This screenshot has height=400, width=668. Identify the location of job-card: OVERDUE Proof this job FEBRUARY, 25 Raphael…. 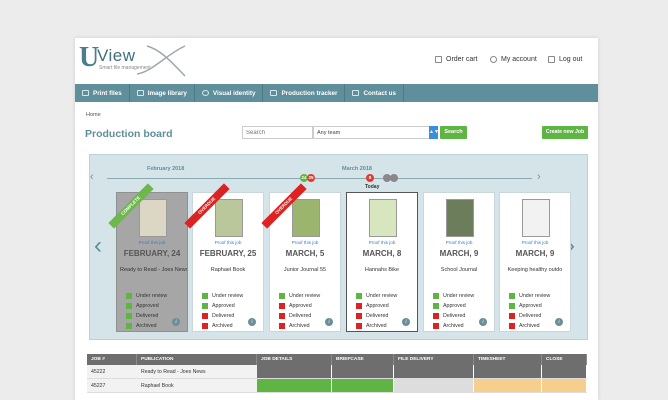
(224, 257).